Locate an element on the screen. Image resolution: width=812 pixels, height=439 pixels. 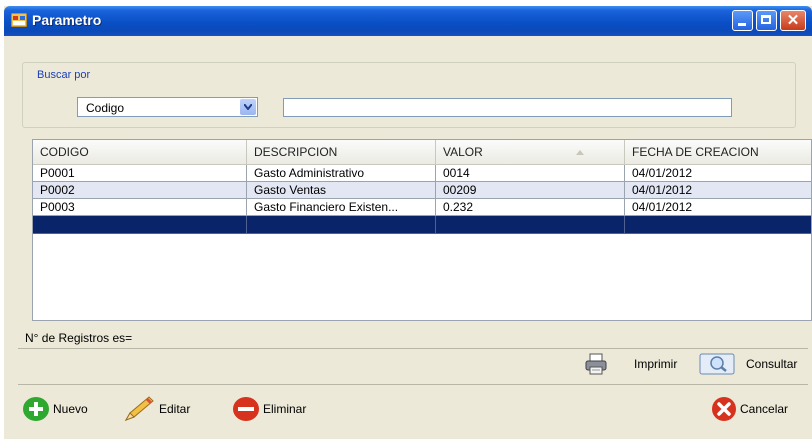
cell-codigo: P0001 is located at coordinates (140, 173).